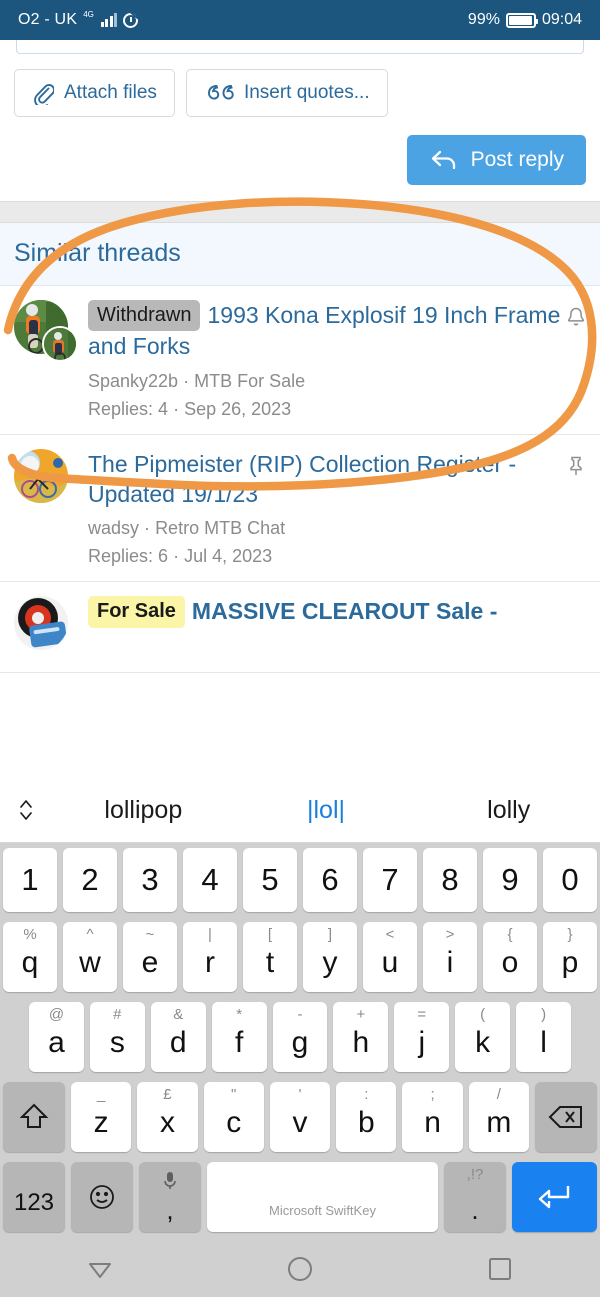 Image resolution: width=600 pixels, height=1297 pixels. I want to click on keyboard-row-qwerty: % q ^ w ~ e | r [t ] y < u > i {o } p, so click(300, 957).